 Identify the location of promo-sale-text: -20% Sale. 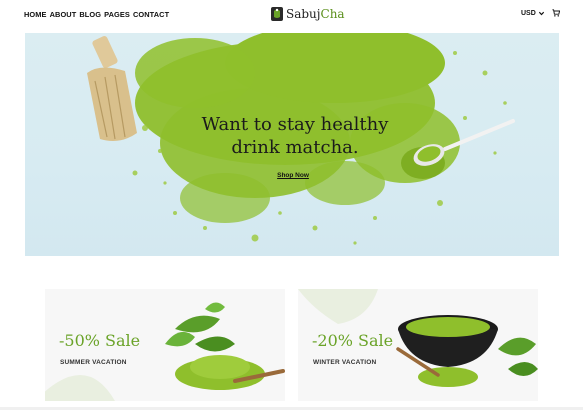
(353, 340).